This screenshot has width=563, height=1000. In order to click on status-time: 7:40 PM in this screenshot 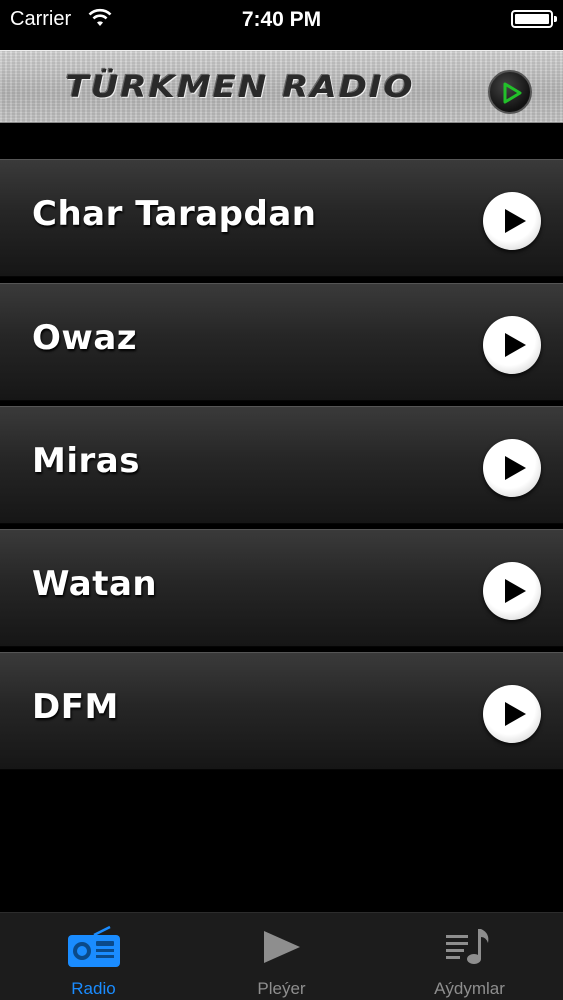, I will do `click(281, 19)`.